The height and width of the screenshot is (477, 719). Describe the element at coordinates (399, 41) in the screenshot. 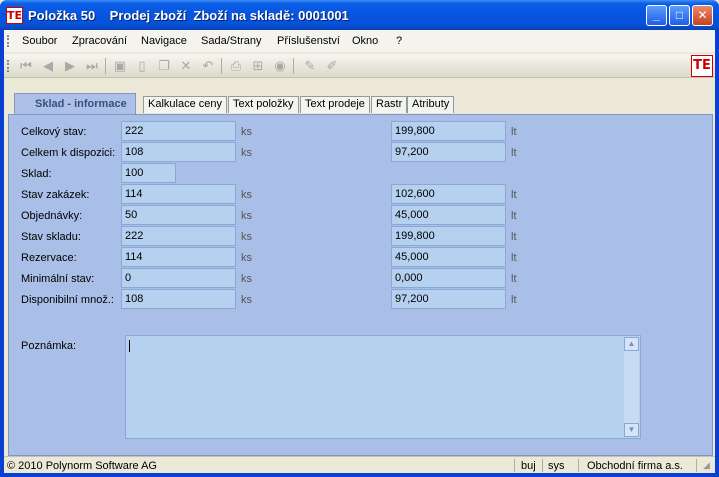

I see `menu-help: ?` at that location.